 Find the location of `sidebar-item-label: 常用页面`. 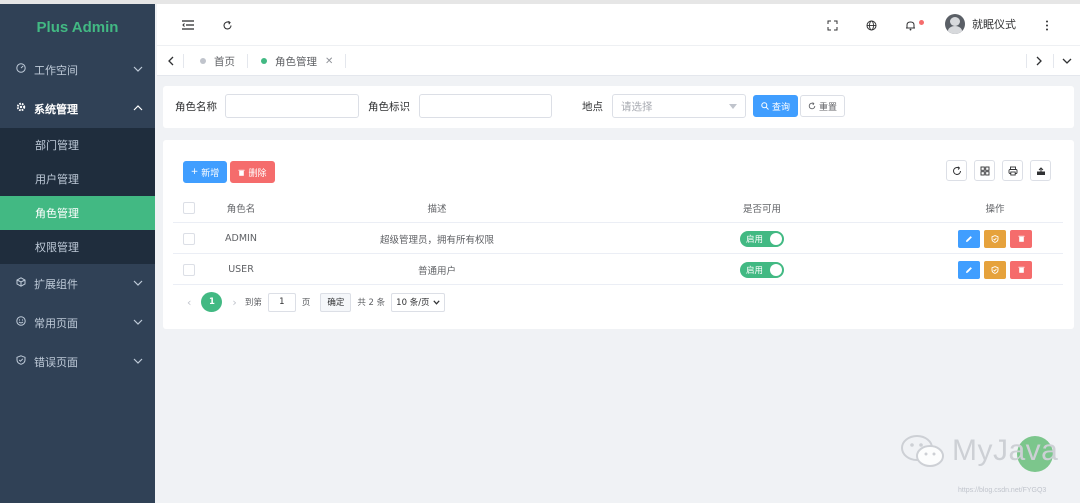

sidebar-item-label: 常用页面 is located at coordinates (56, 323).